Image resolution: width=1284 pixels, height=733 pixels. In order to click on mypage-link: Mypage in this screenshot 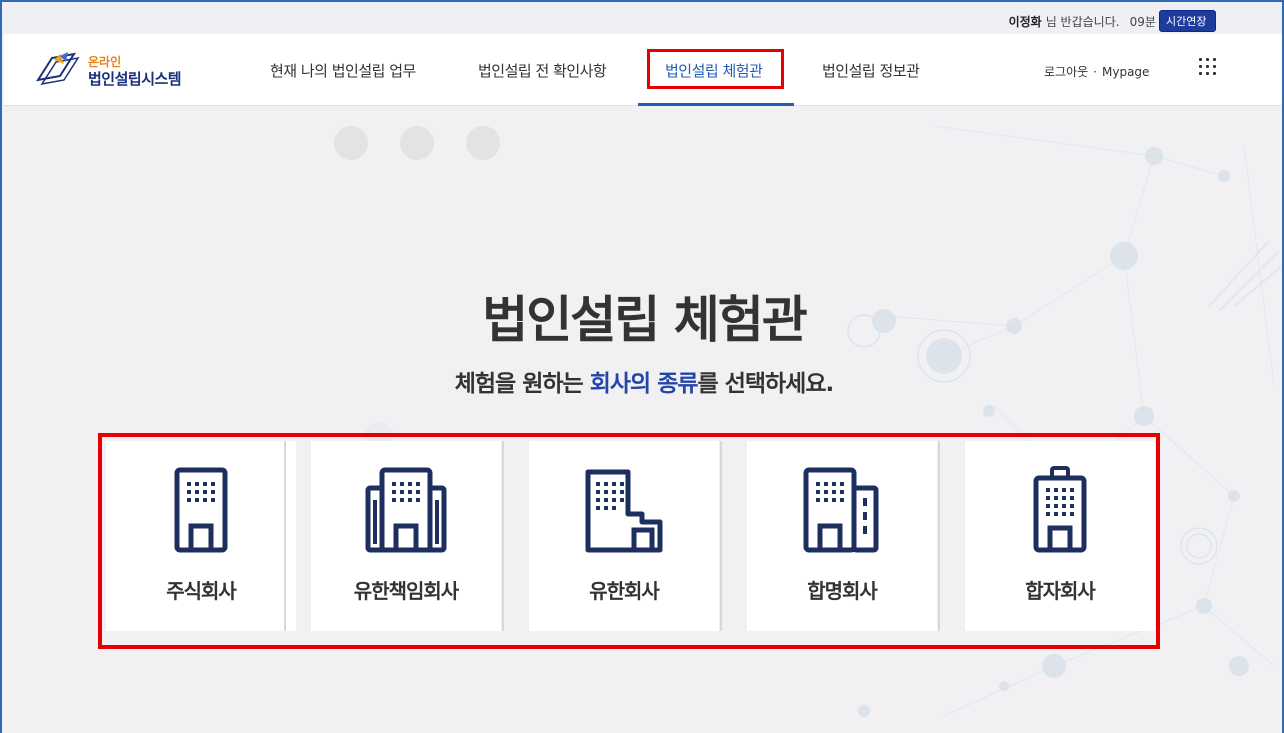, I will do `click(1125, 72)`.